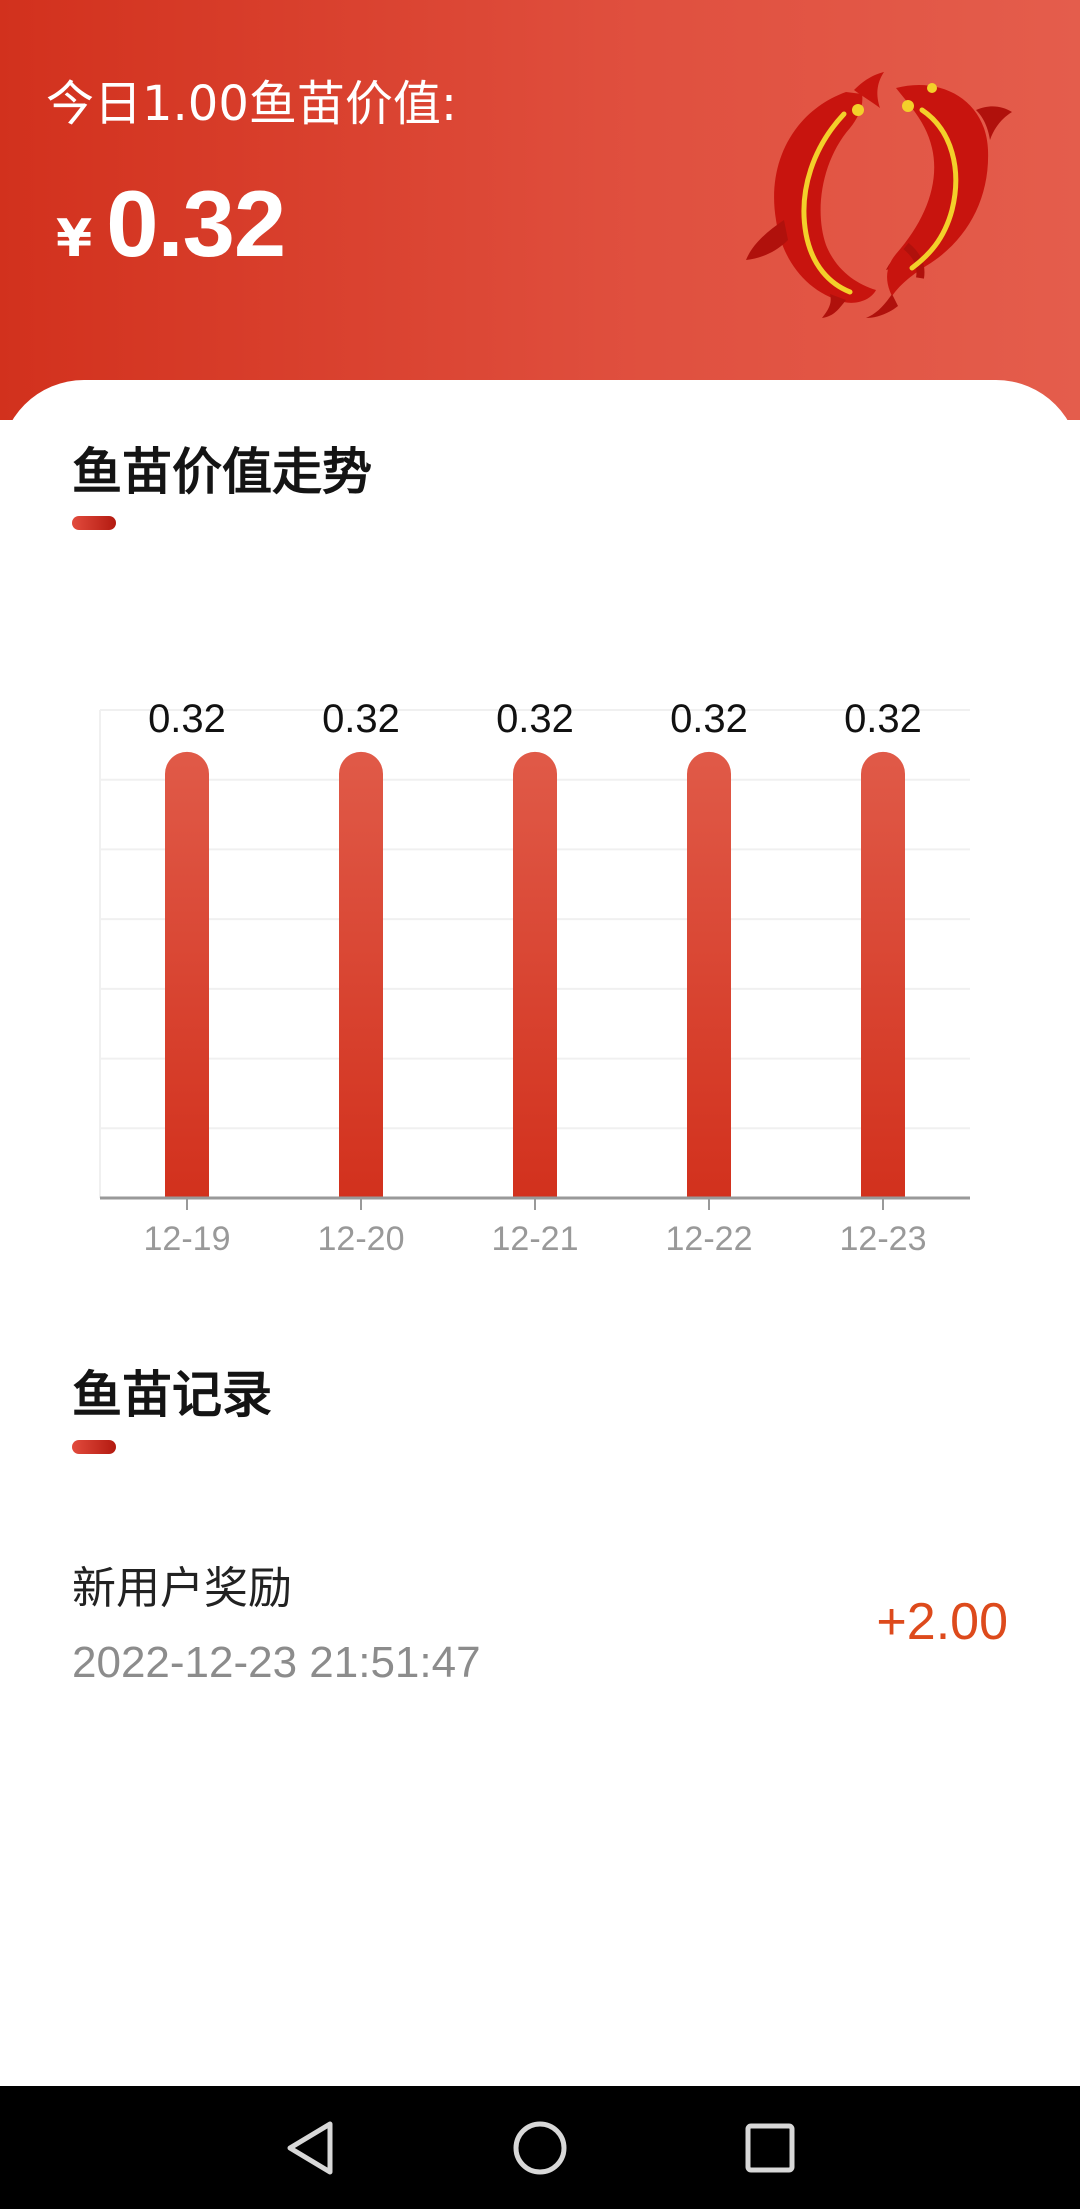  I want to click on record-item: 新用户奖励 2022-12-23 21:51:47 +2.00, so click(540, 1610).